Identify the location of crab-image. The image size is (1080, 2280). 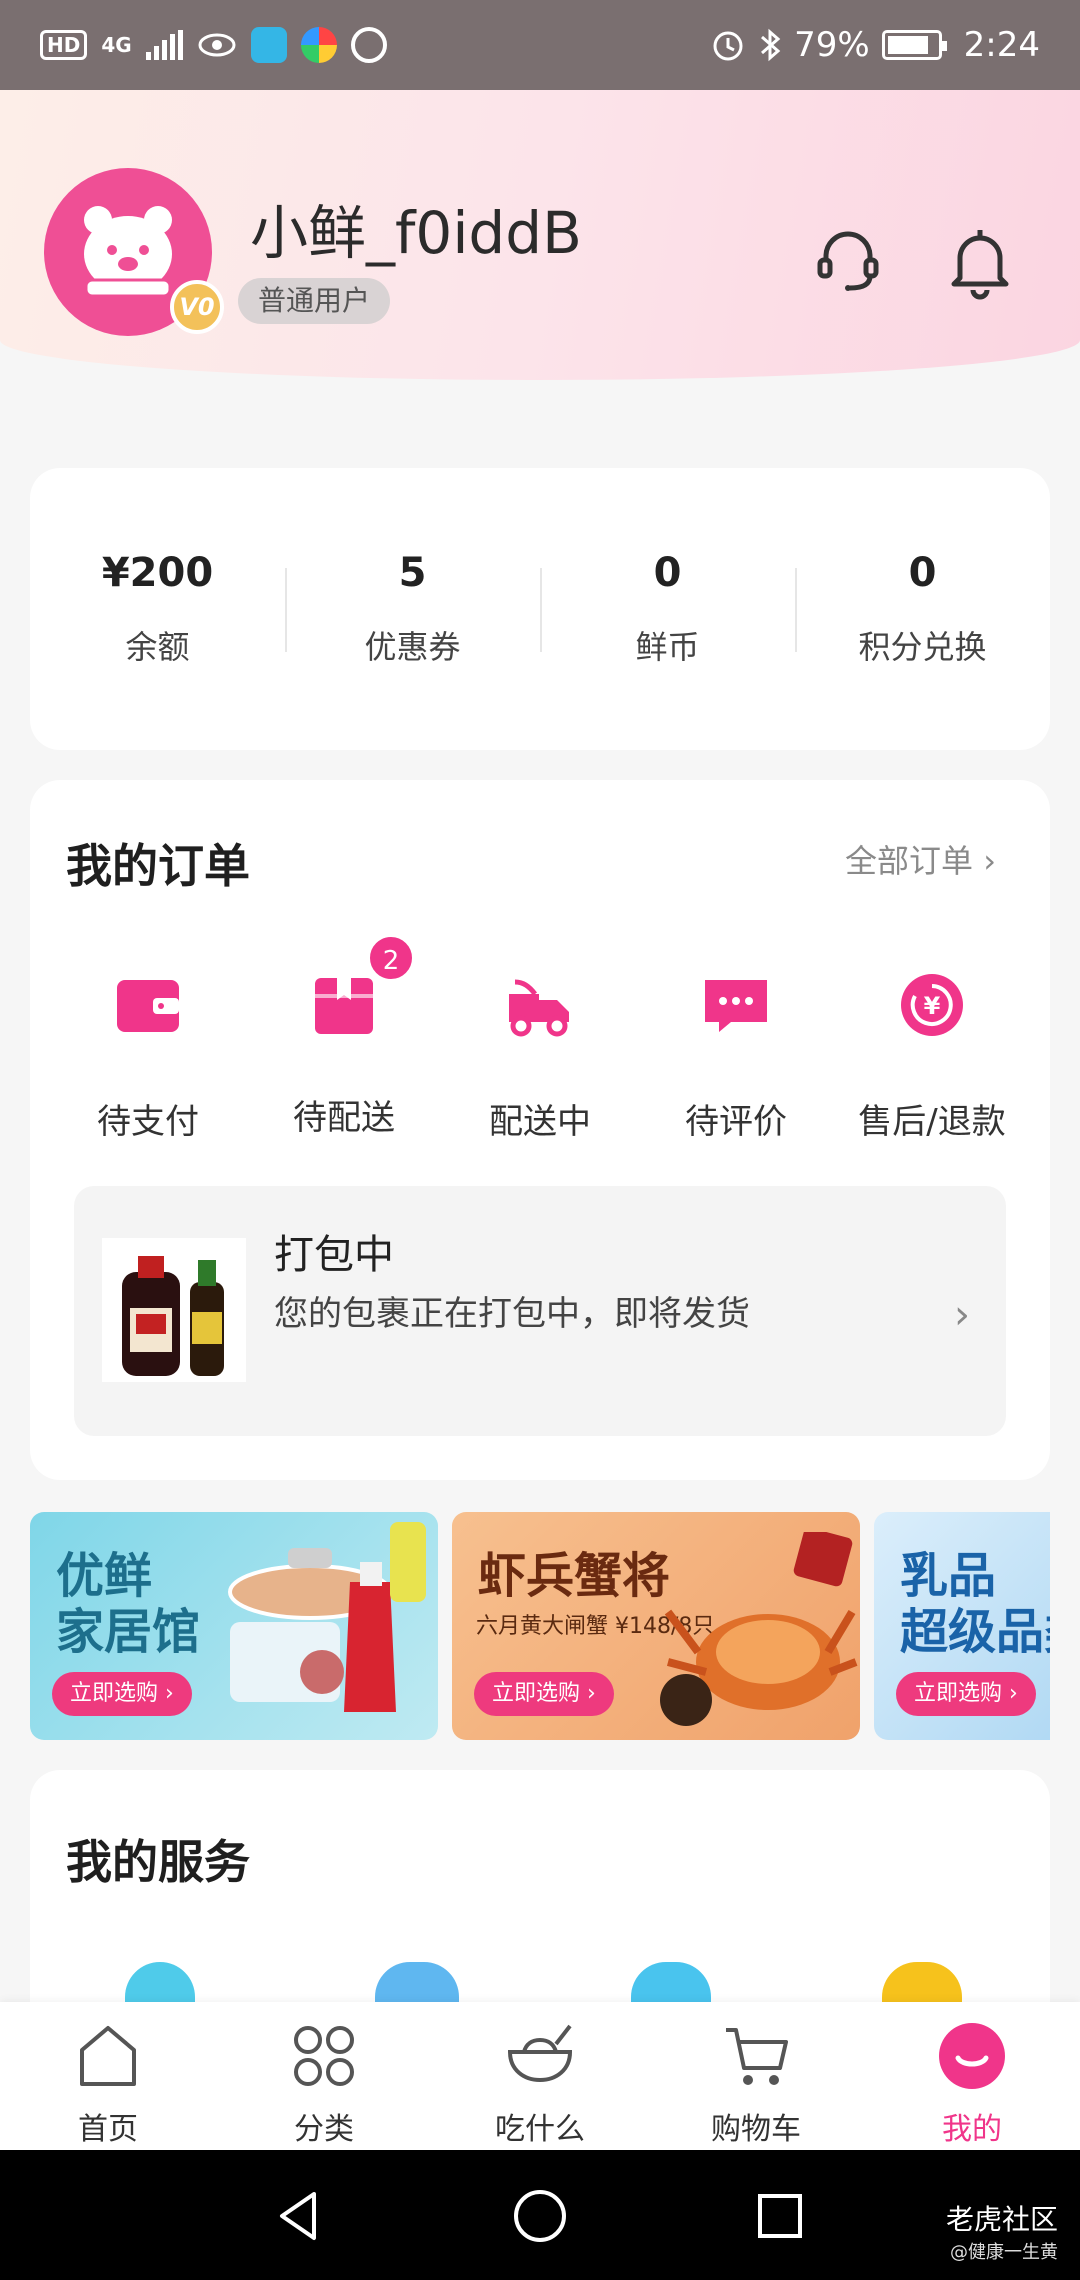
(759, 1629).